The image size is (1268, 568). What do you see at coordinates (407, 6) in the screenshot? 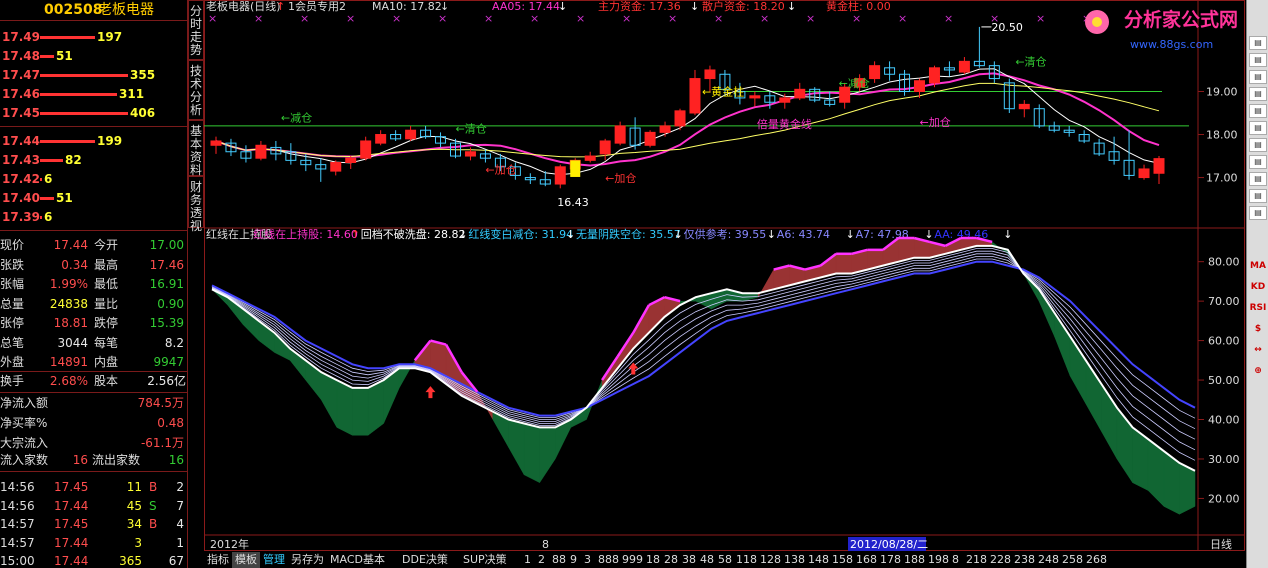
I see `top-legend-item: MA10: 17.82` at bounding box center [407, 6].